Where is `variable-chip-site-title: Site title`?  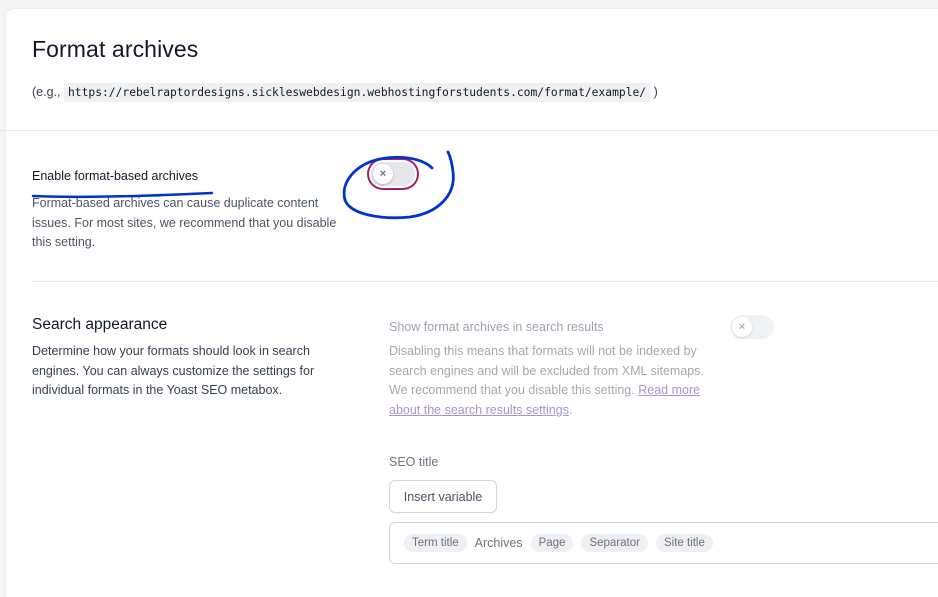 variable-chip-site-title: Site title is located at coordinates (684, 543).